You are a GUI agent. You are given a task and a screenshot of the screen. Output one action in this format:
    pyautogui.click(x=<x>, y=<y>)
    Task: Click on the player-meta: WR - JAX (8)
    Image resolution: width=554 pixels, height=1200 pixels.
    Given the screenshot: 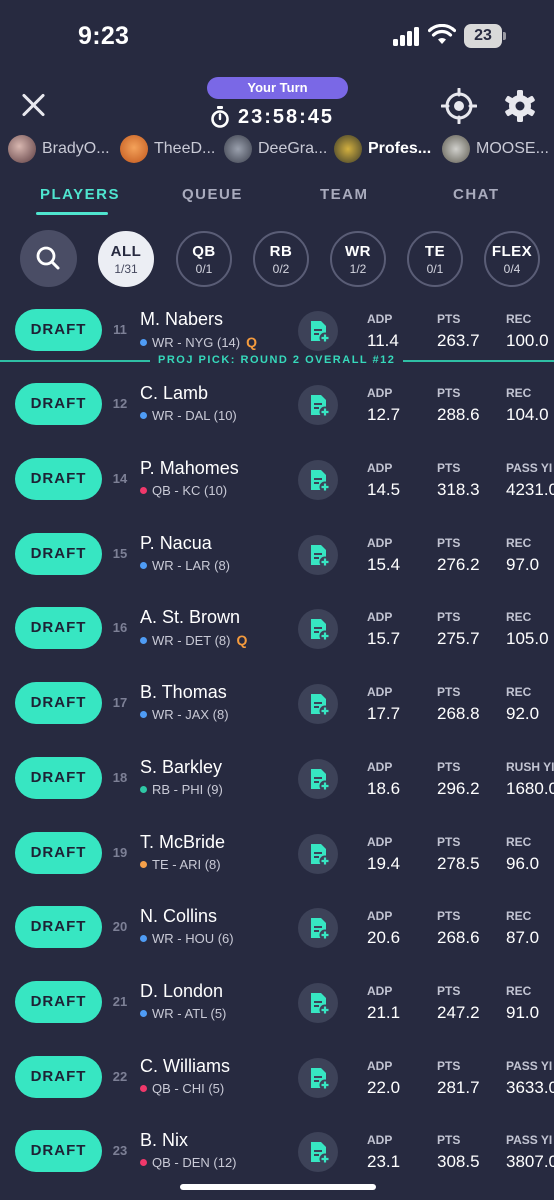 What is the action you would take?
    pyautogui.click(x=184, y=714)
    